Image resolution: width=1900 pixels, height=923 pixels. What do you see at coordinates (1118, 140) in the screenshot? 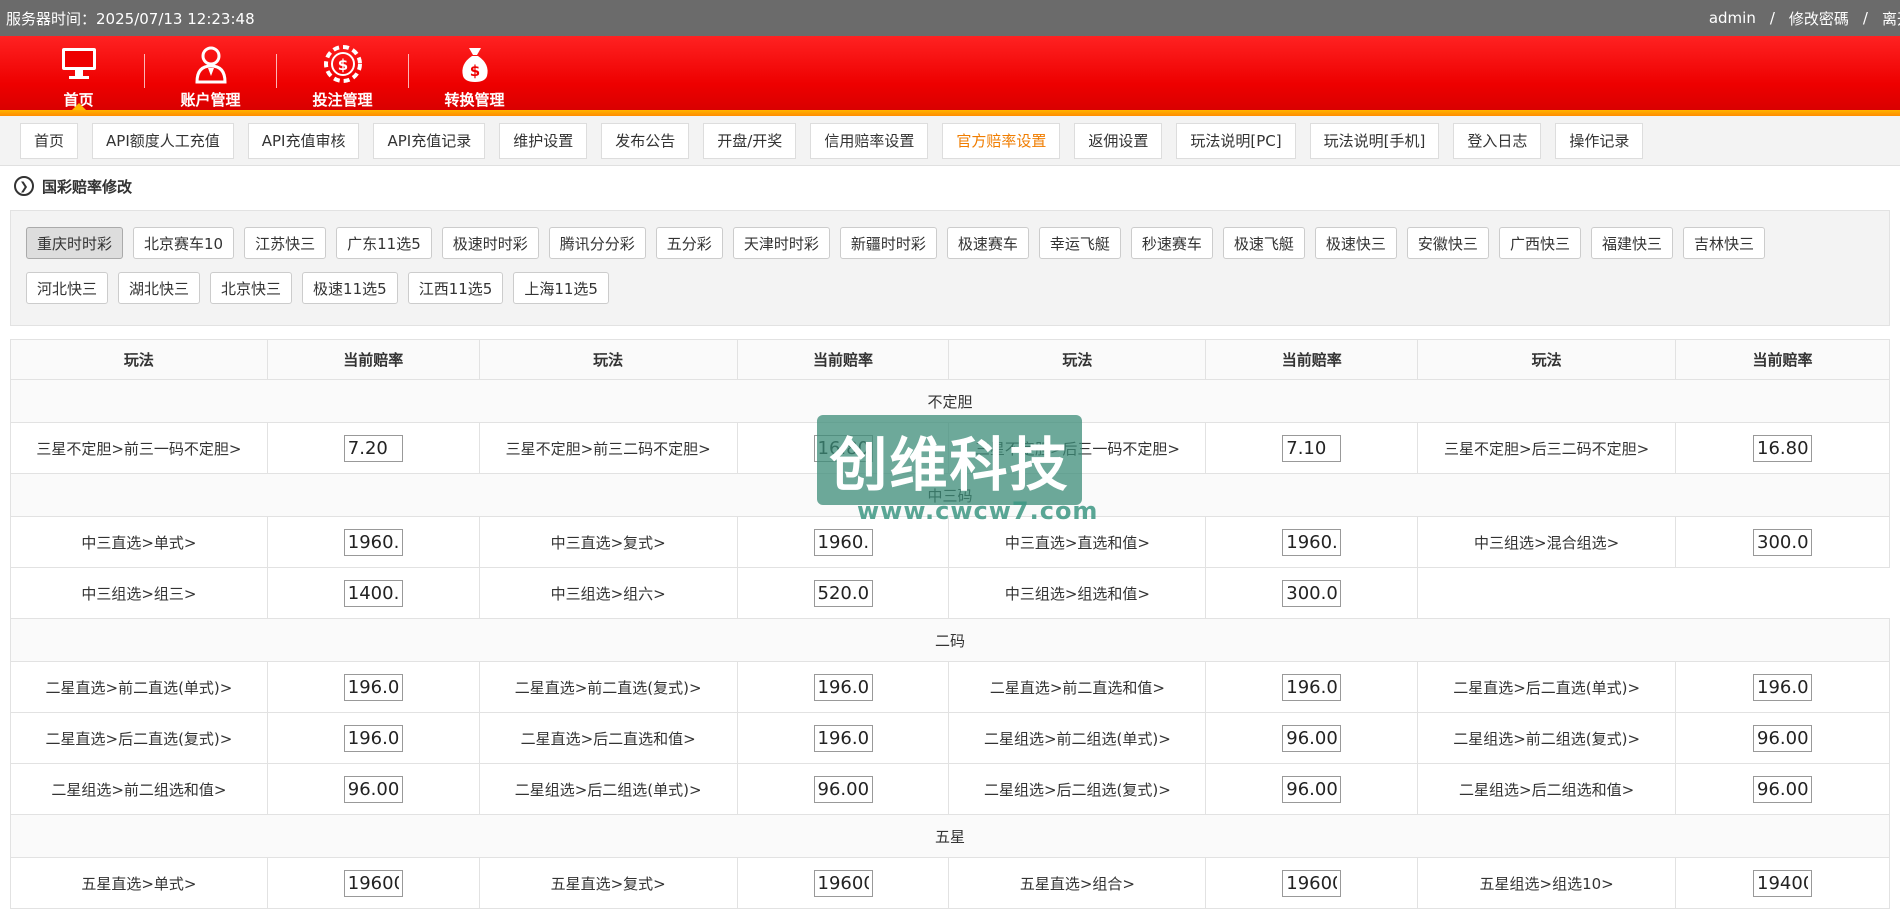
I see `tab-item: 返佣设置` at bounding box center [1118, 140].